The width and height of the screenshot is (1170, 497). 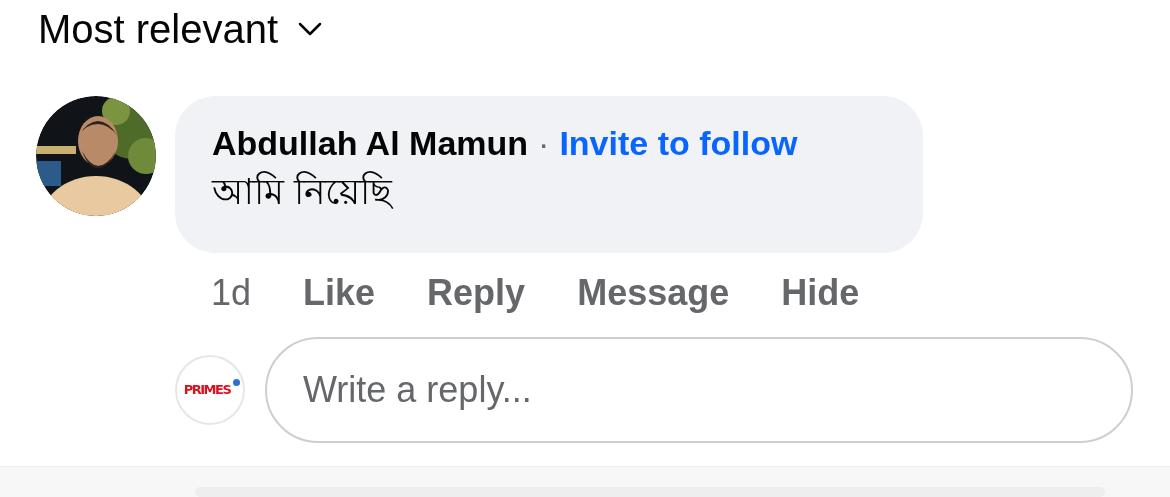 What do you see at coordinates (207, 390) in the screenshot?
I see `avatar-logo-text: PRIMES` at bounding box center [207, 390].